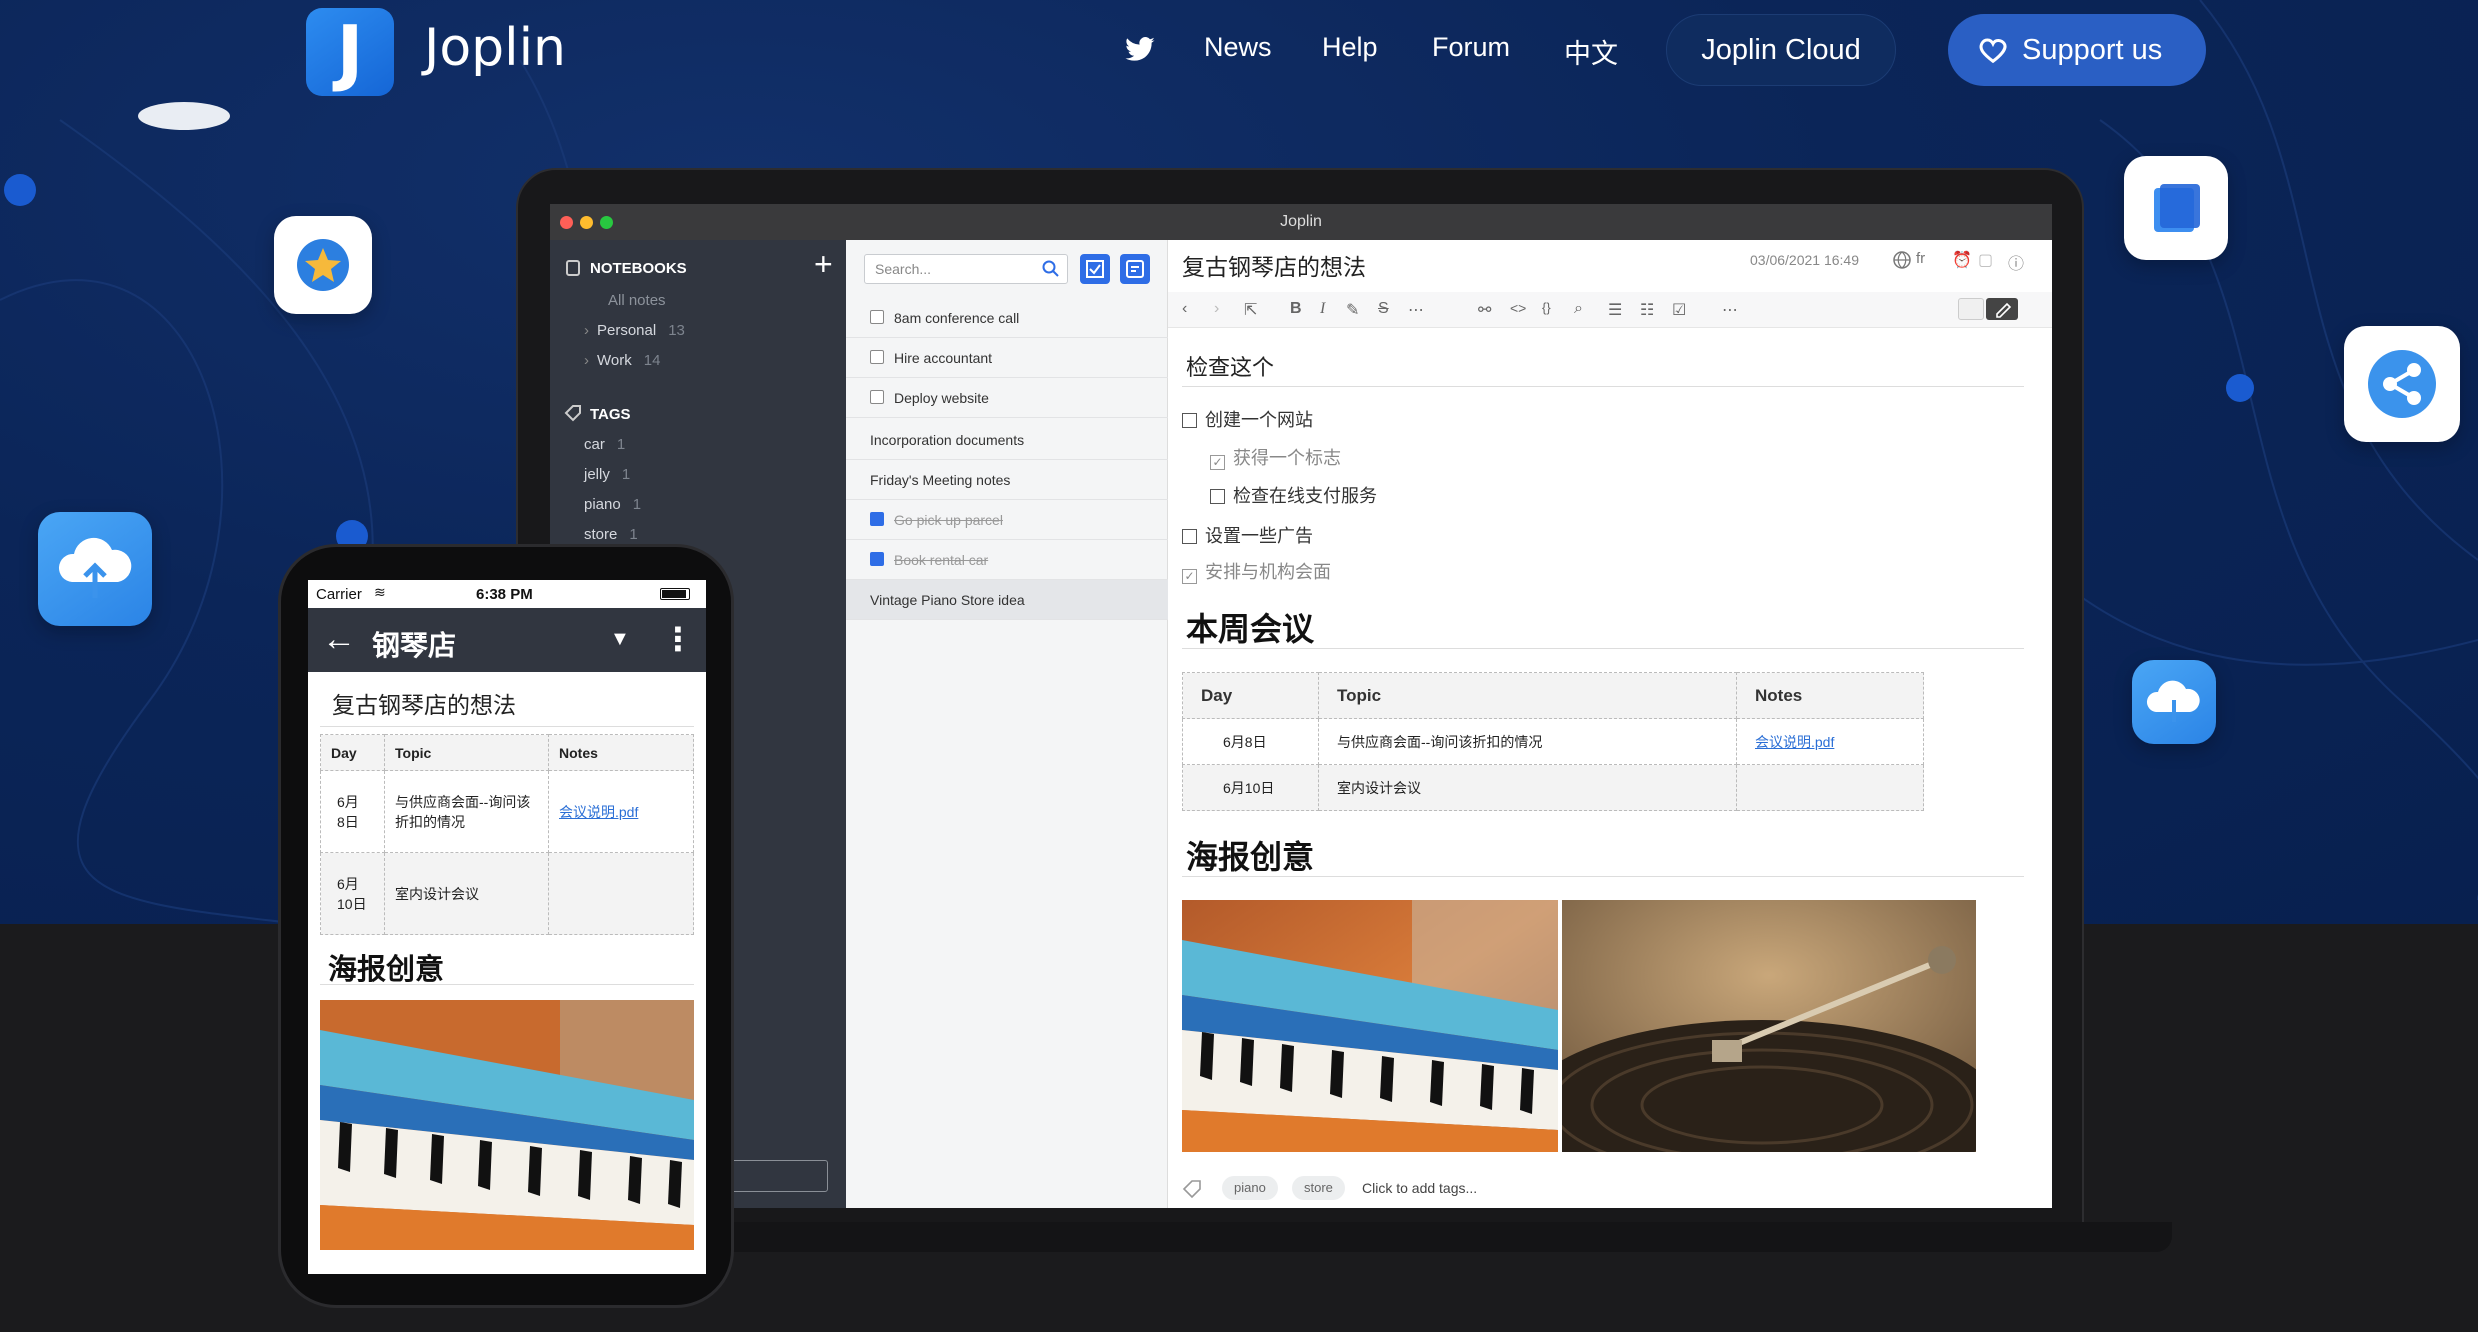 This screenshot has height=1332, width=2478. I want to click on support-us-button: Support us, so click(2077, 50).